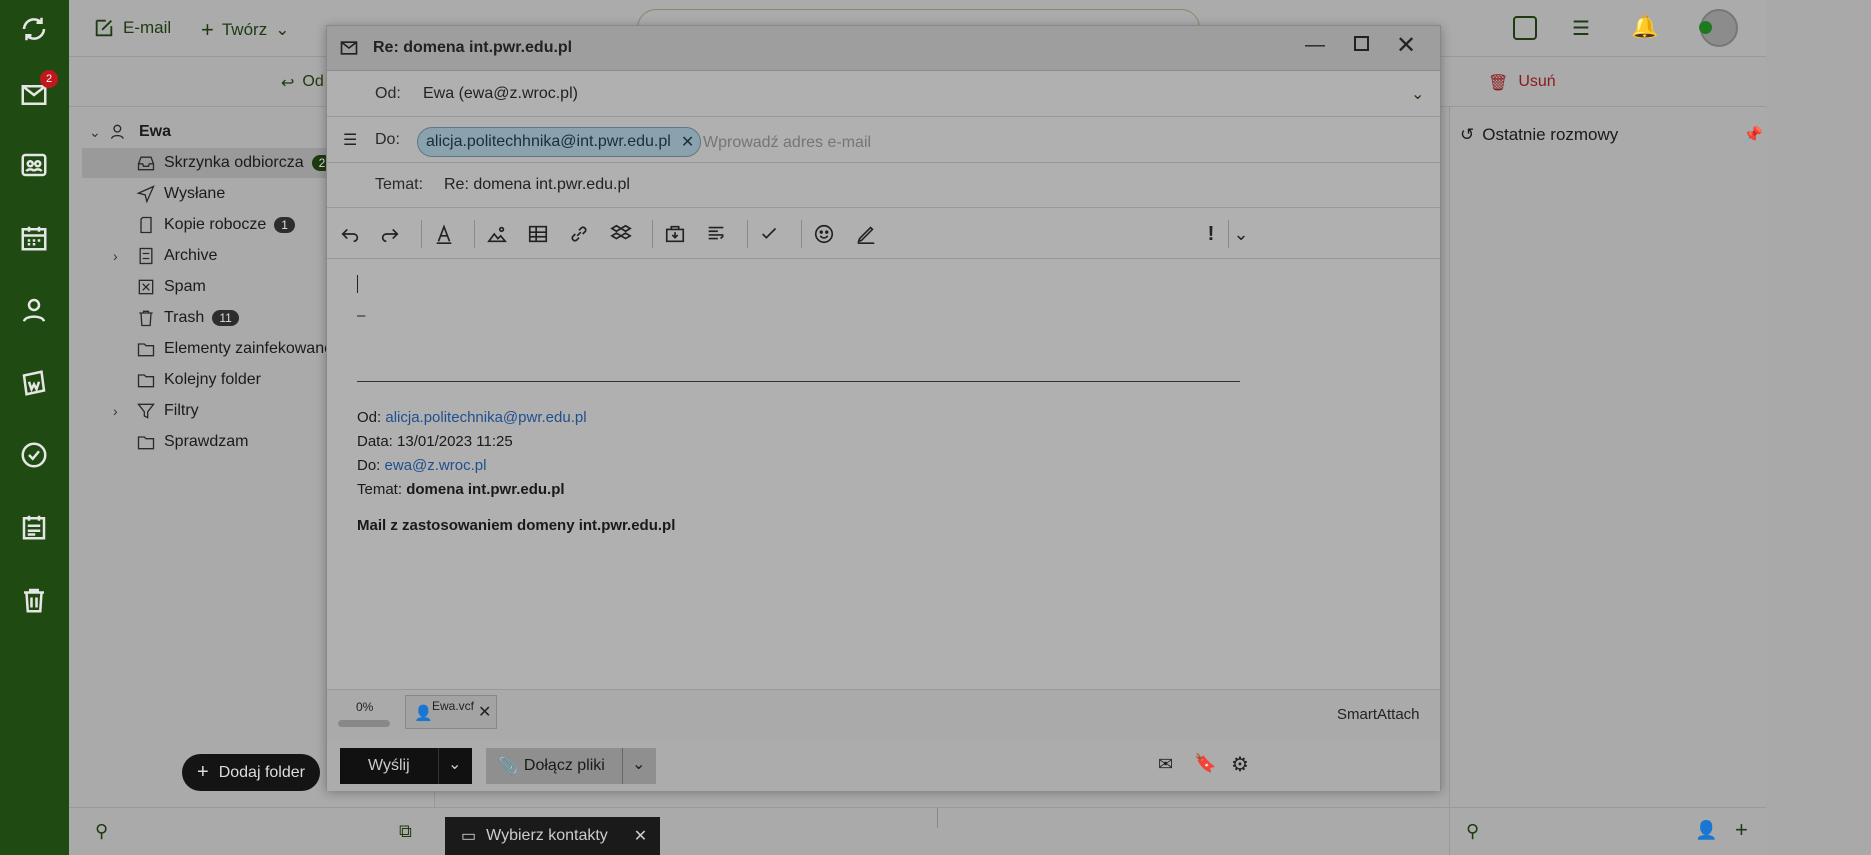 Image resolution: width=1871 pixels, height=855 pixels. What do you see at coordinates (866, 234) in the screenshot?
I see `signature-icon` at bounding box center [866, 234].